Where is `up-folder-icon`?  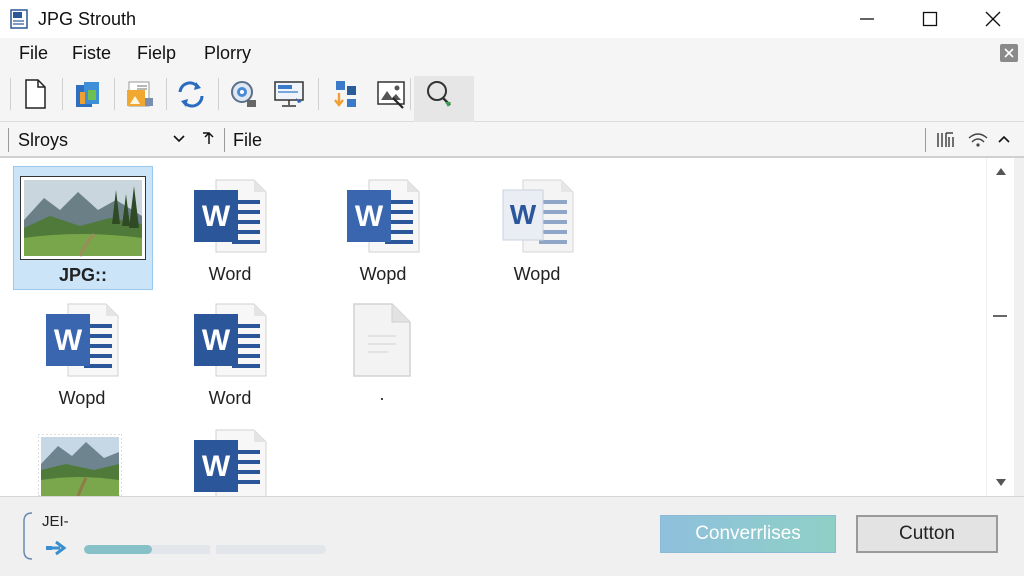 up-folder-icon is located at coordinates (208, 139).